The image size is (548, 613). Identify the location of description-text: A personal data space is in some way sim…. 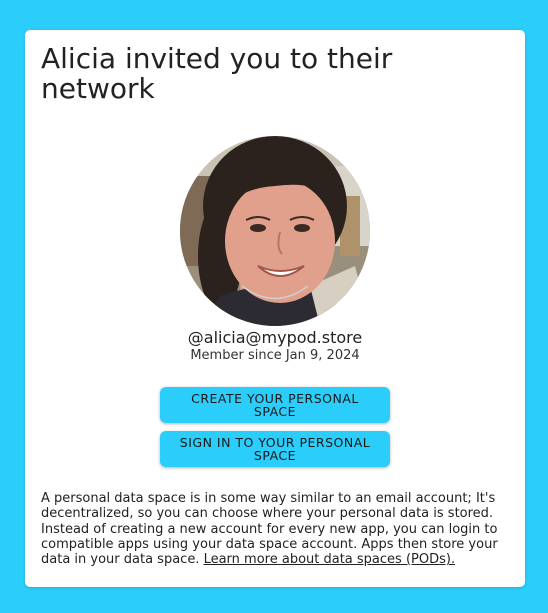
(277, 529).